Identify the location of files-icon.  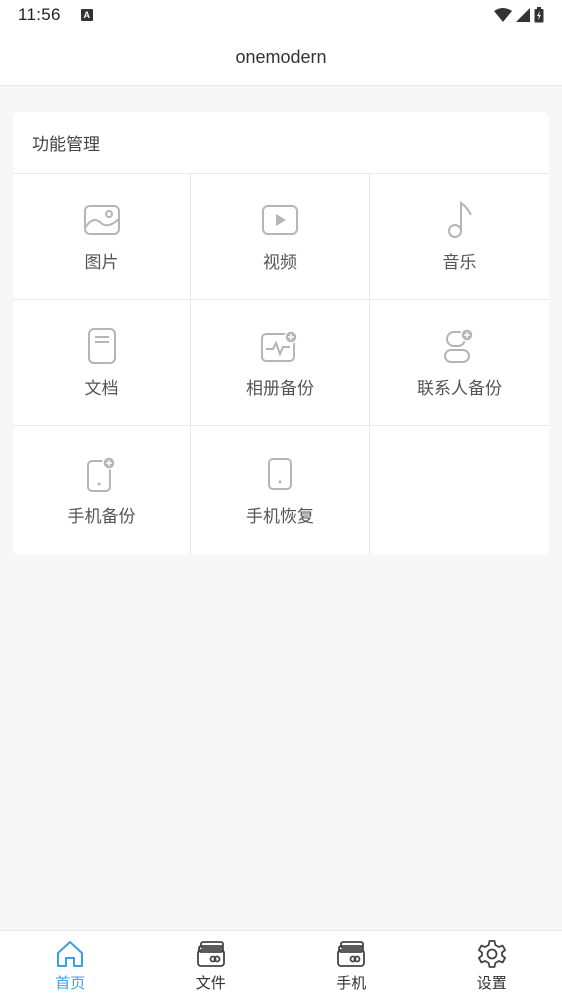
(211, 954).